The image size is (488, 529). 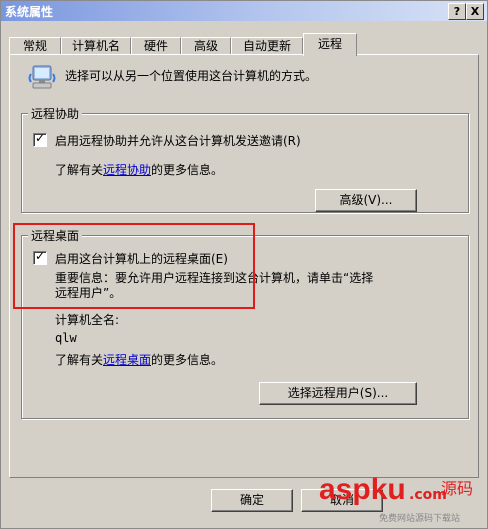 What do you see at coordinates (29, 12) in the screenshot?
I see `window-title: 系统属性` at bounding box center [29, 12].